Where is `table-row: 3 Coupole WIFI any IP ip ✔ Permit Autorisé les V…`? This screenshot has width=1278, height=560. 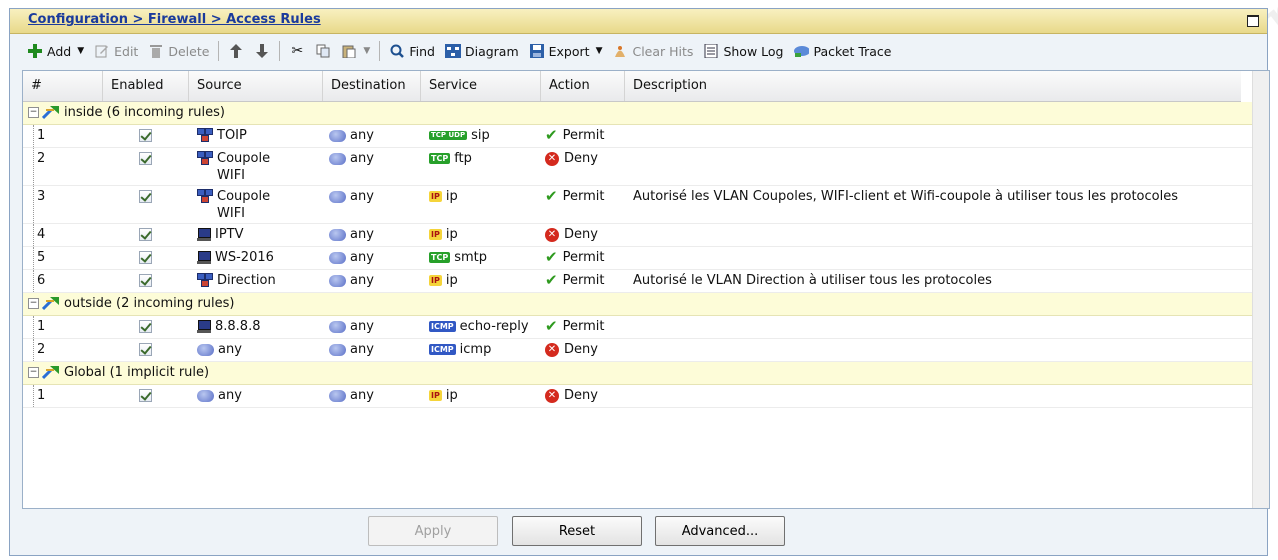 table-row: 3 Coupole WIFI any IP ip ✔ Permit Autorisé les V… is located at coordinates (638, 205).